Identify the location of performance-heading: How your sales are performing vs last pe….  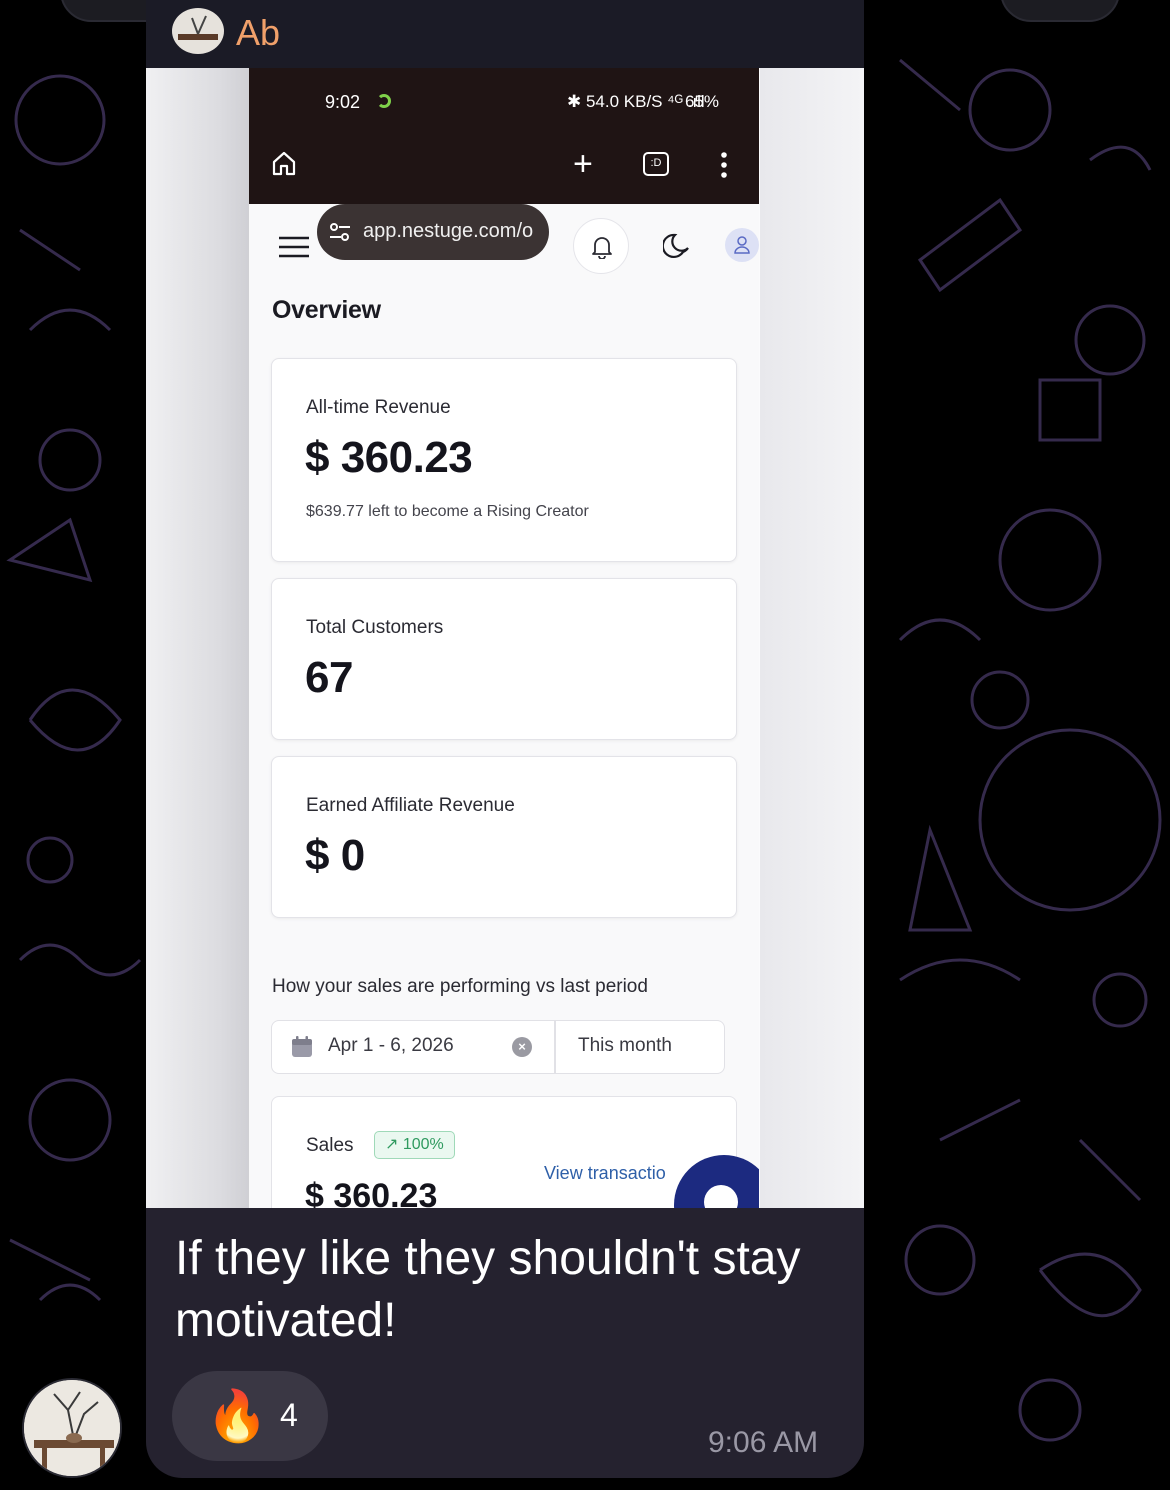
(460, 986).